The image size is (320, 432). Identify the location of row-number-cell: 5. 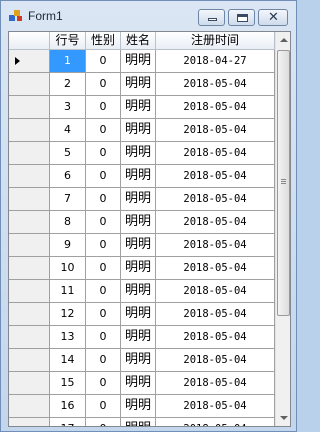
(68, 153).